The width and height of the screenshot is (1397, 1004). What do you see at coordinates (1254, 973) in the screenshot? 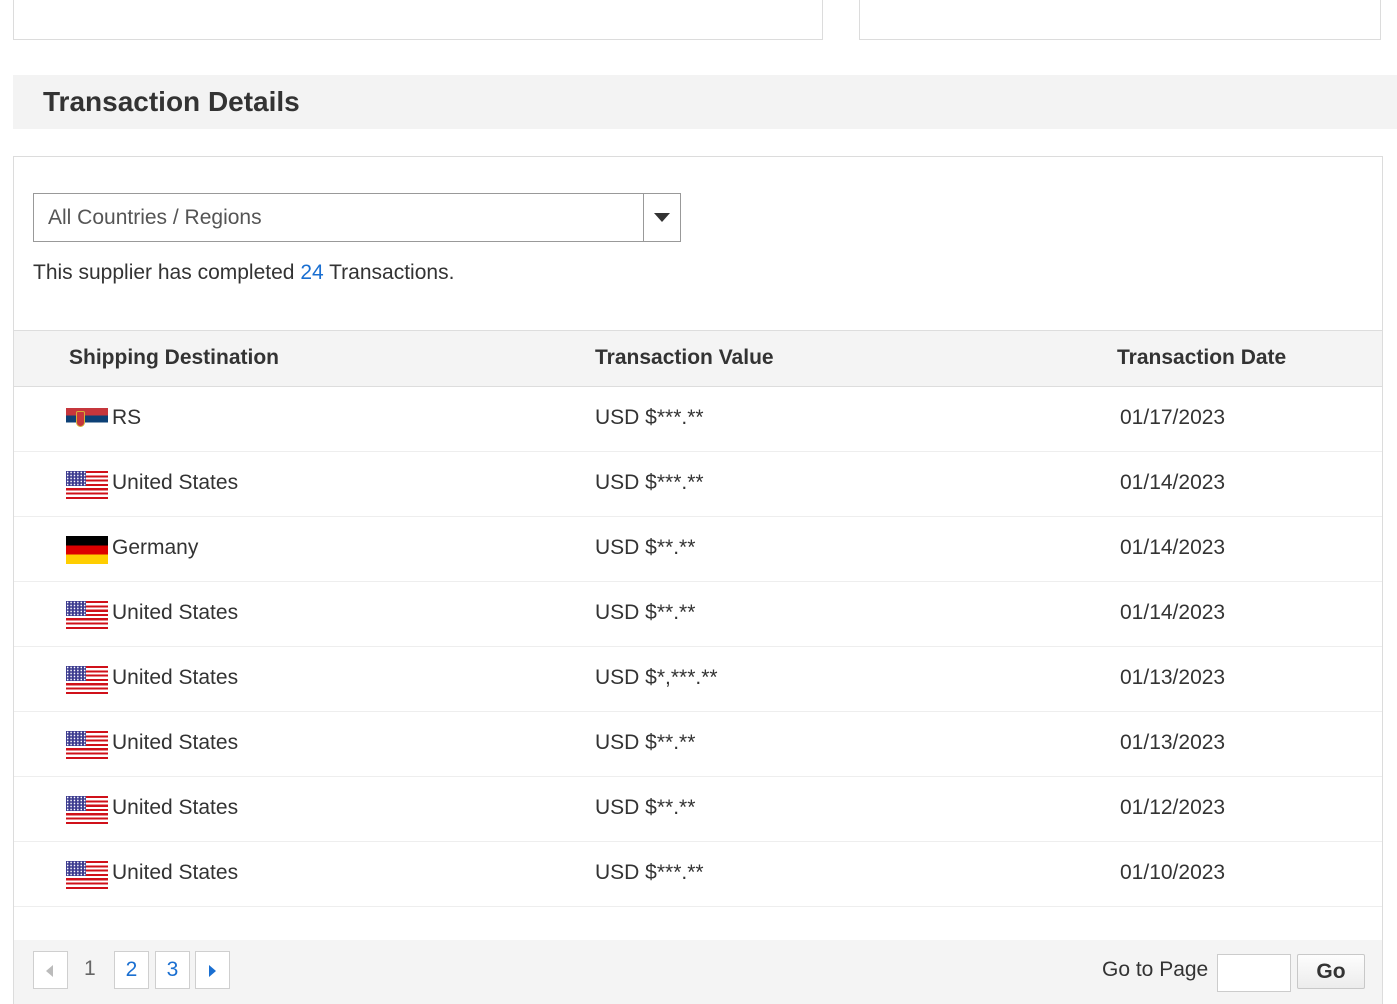
I see `goto-page-input` at bounding box center [1254, 973].